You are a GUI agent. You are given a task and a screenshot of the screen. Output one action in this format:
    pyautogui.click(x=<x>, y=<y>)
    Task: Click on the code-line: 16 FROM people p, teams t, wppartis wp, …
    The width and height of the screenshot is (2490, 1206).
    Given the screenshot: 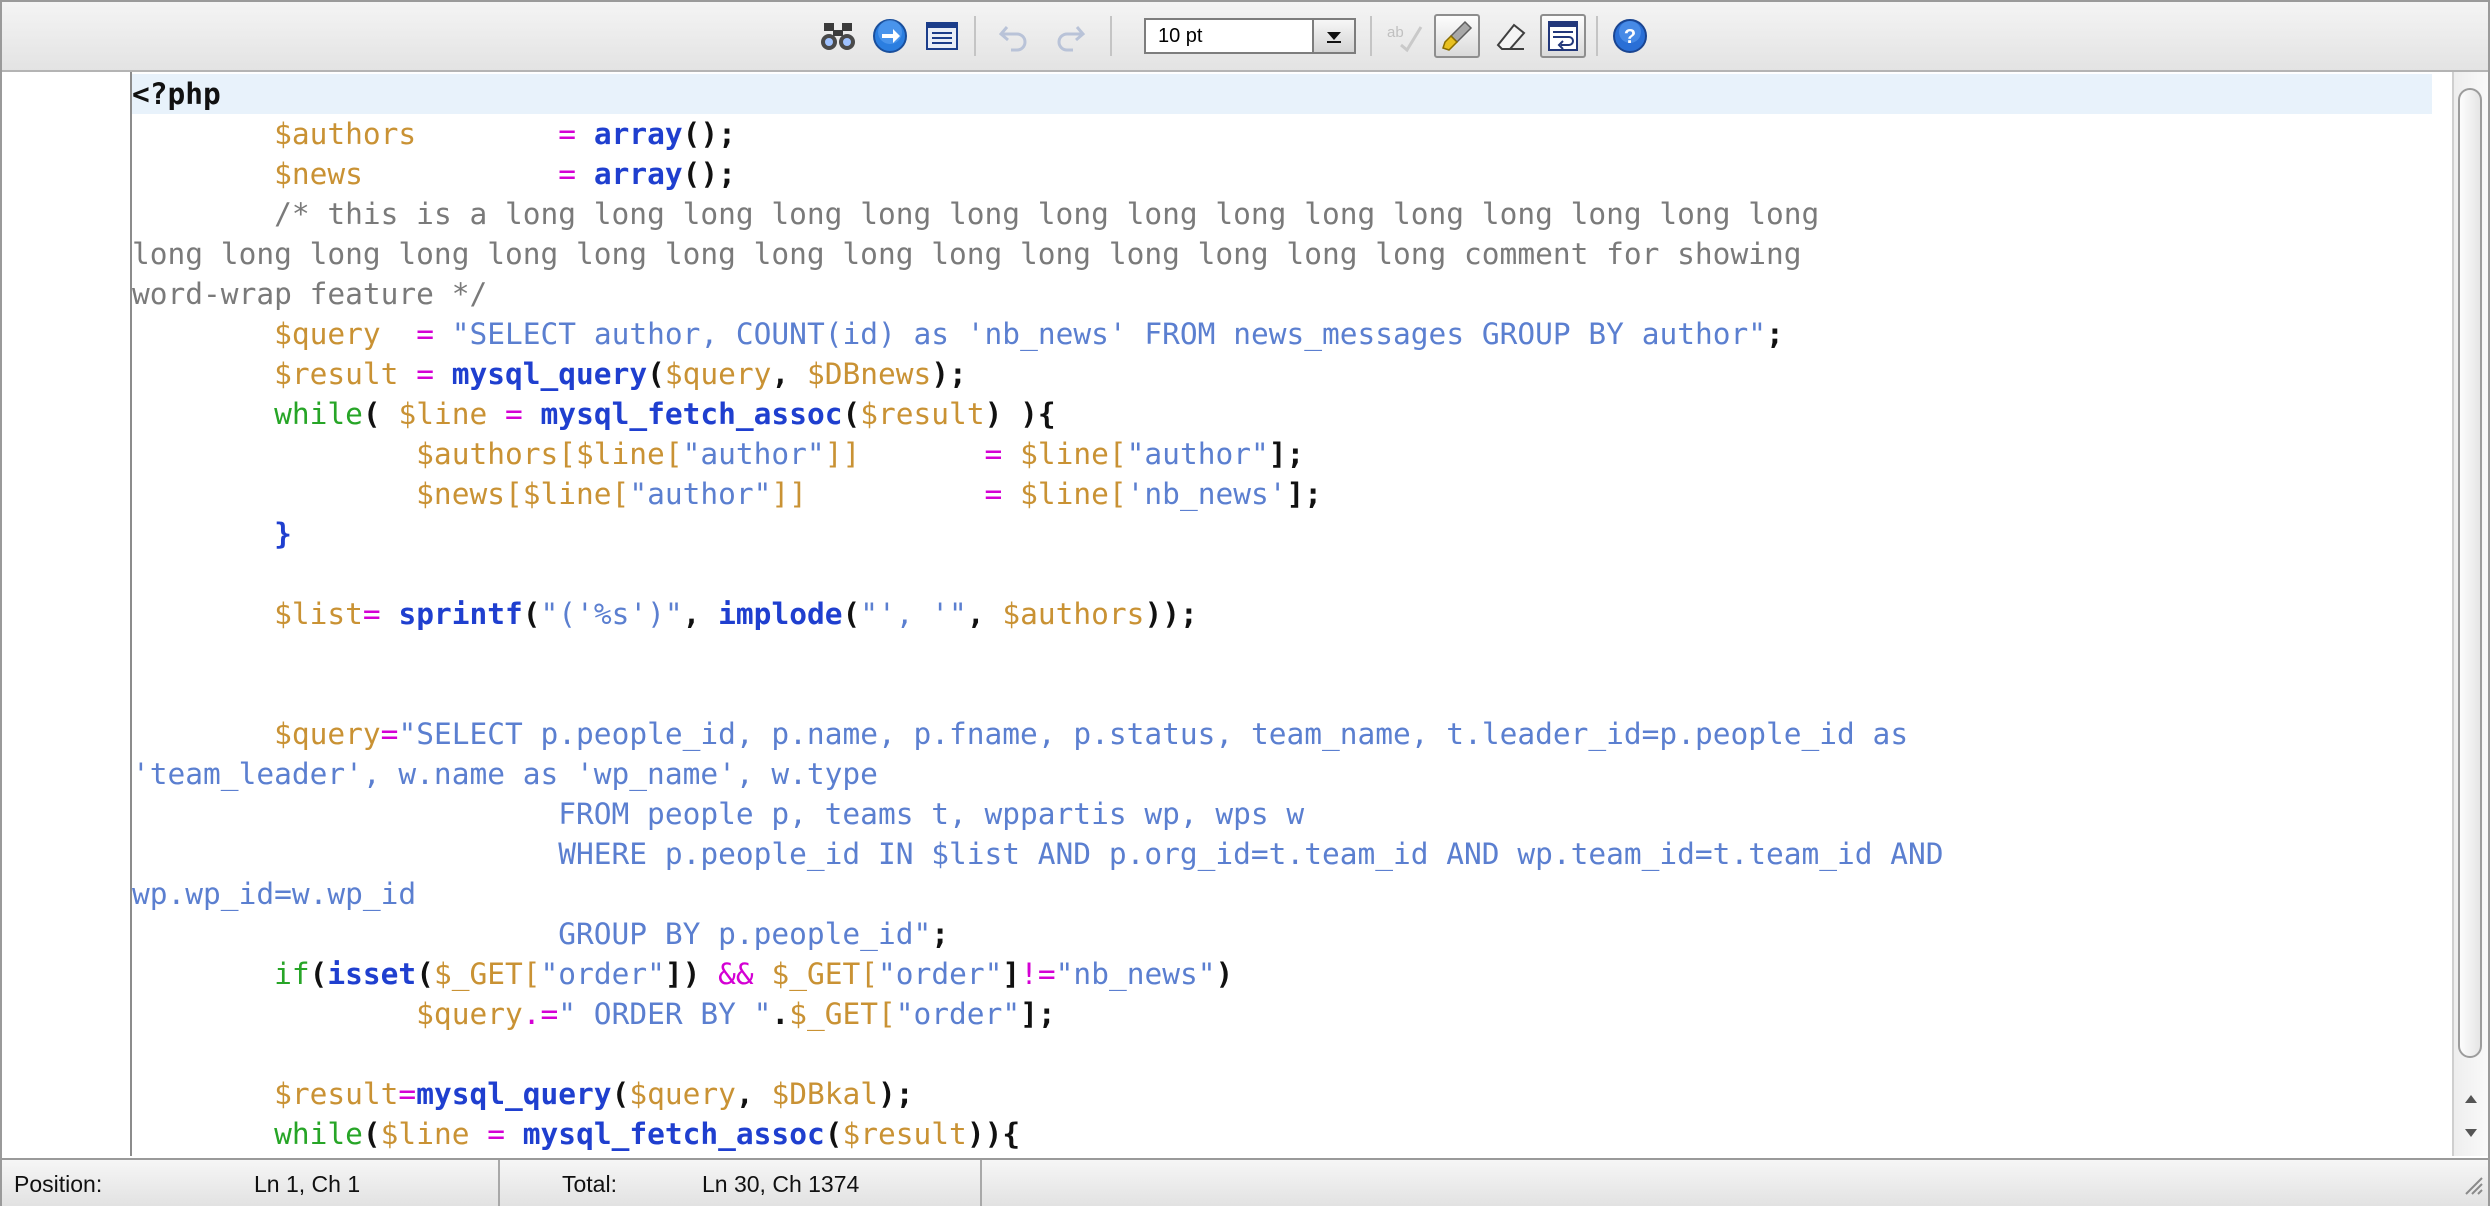 What is the action you would take?
    pyautogui.click(x=1282, y=814)
    